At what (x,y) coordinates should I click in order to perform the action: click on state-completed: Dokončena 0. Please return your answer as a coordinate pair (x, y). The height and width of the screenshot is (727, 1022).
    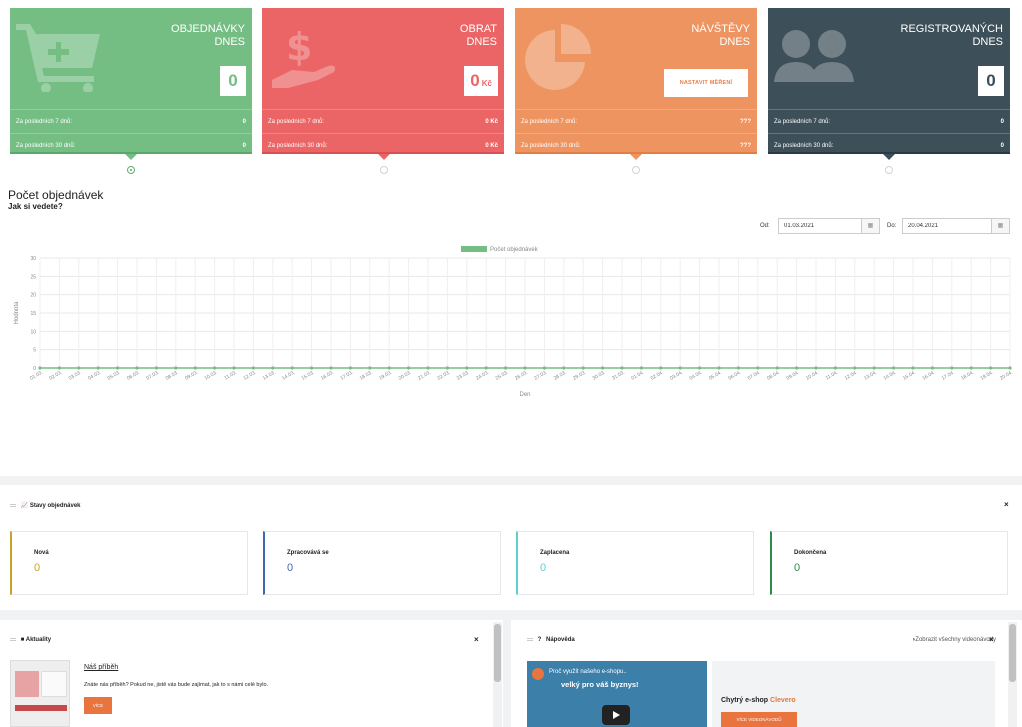
    Looking at the image, I should click on (889, 563).